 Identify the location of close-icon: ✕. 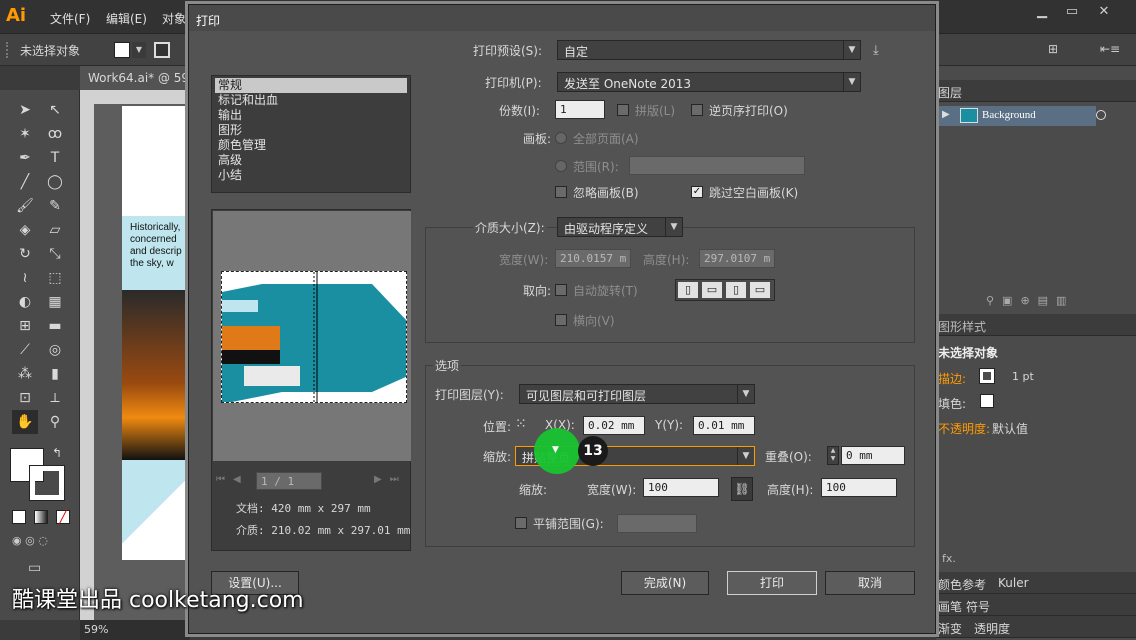
(1104, 12).